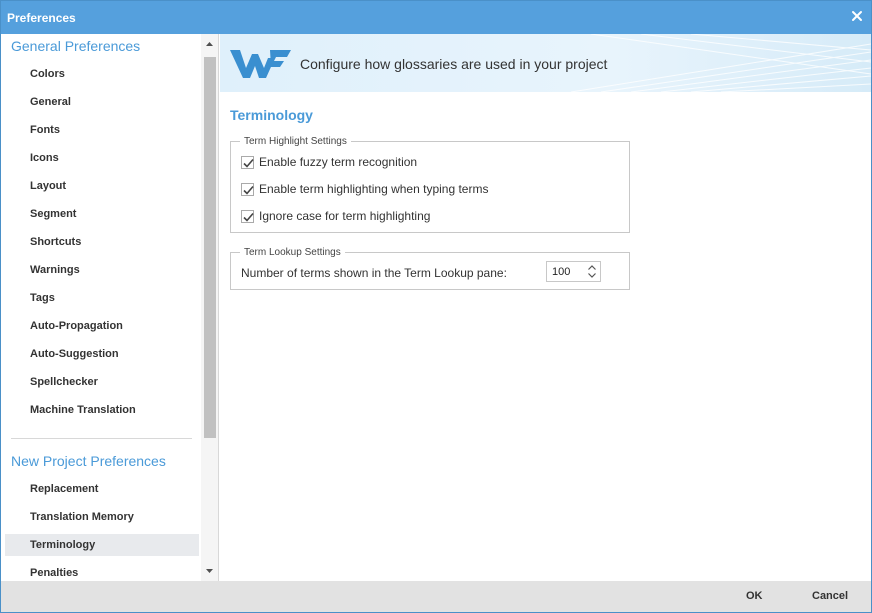 This screenshot has height=613, width=872. What do you see at coordinates (592, 271) in the screenshot?
I see `stepper-arrows-icon` at bounding box center [592, 271].